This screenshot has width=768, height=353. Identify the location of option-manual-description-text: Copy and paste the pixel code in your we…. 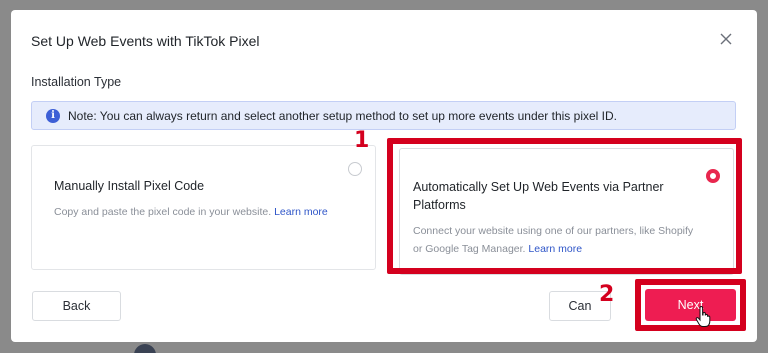
(163, 212).